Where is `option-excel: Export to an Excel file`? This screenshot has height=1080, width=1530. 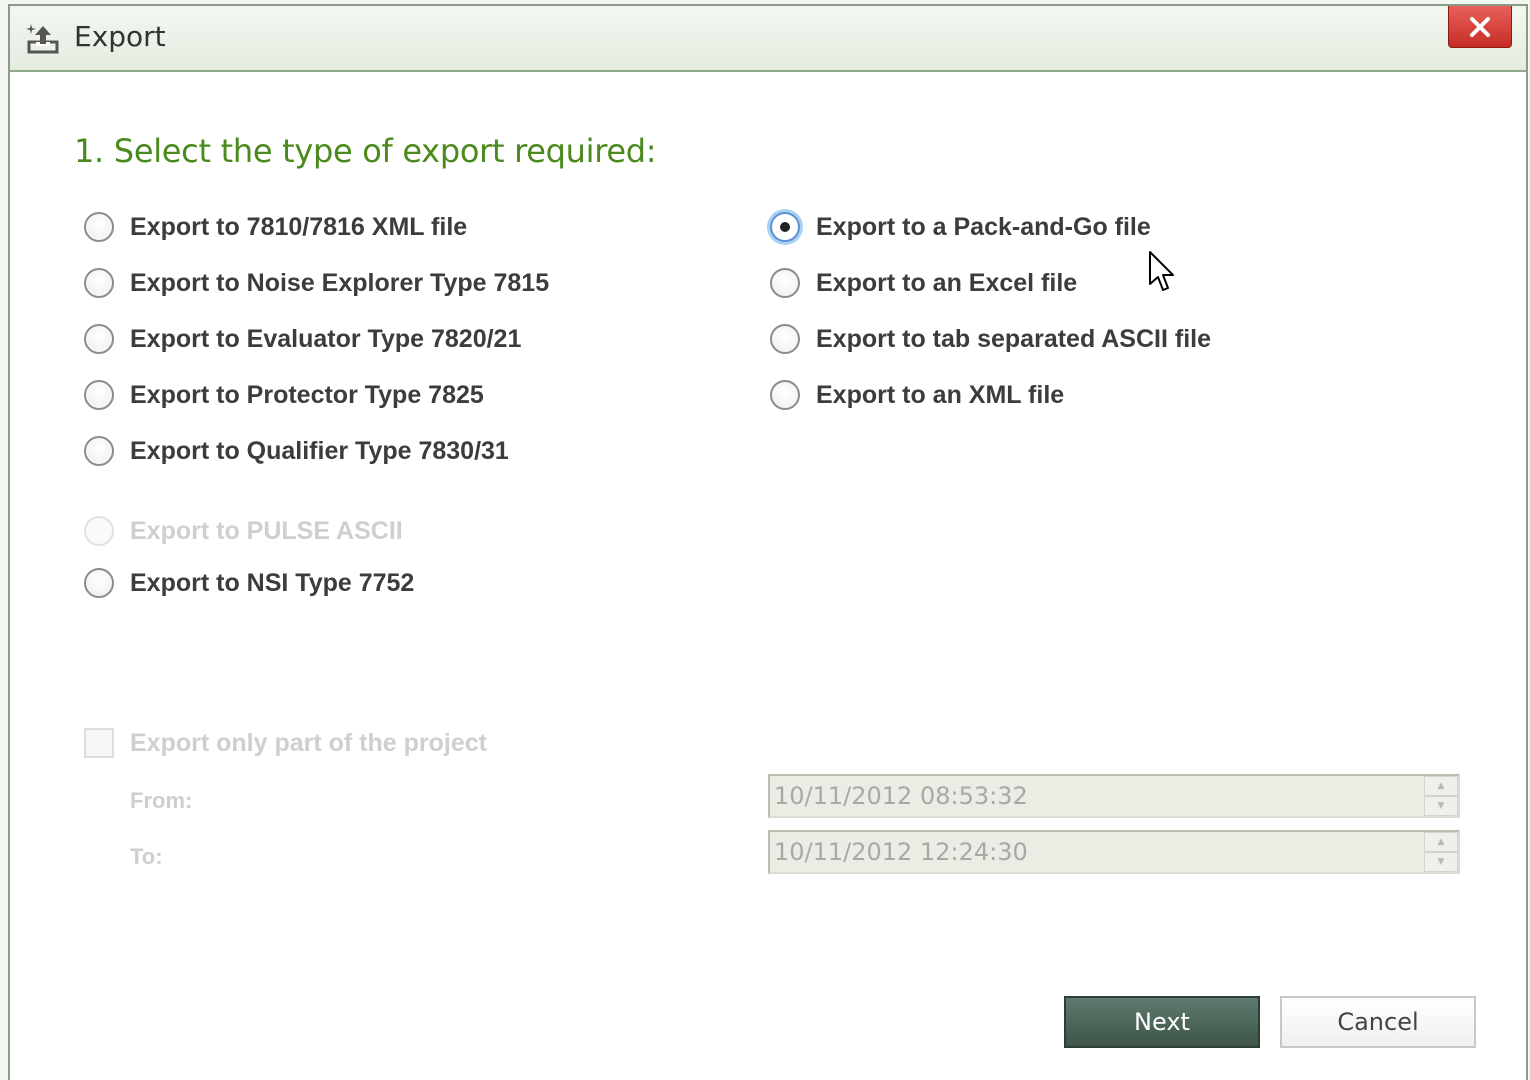 option-excel: Export to an Excel file is located at coordinates (923, 283).